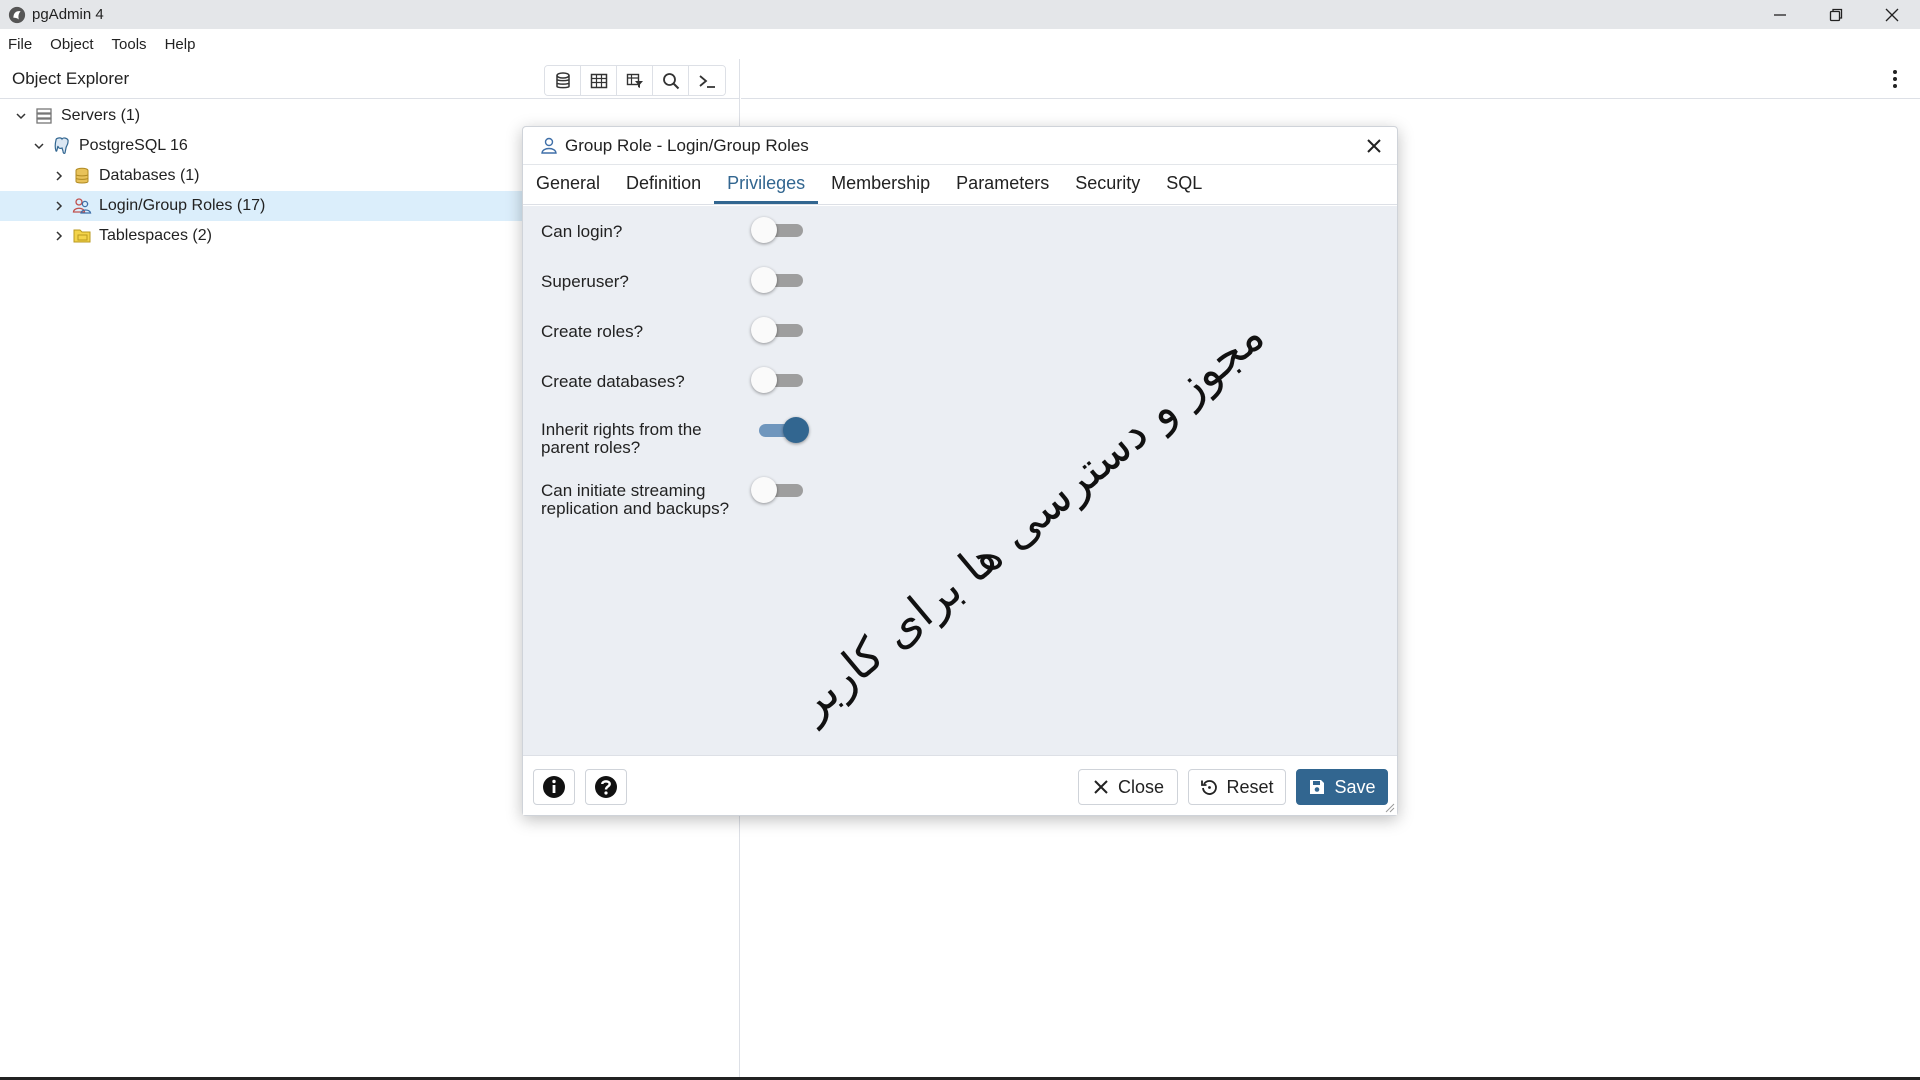 The height and width of the screenshot is (1080, 1920). I want to click on user-role-icon, so click(549, 145).